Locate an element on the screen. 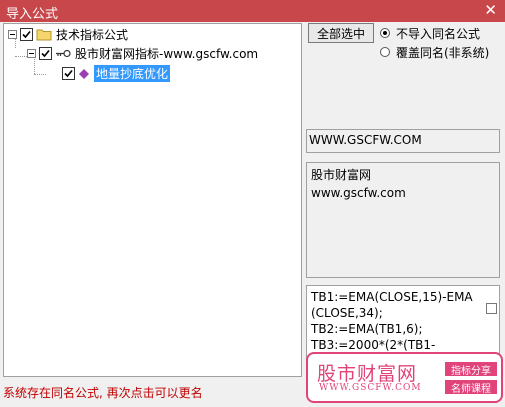 This screenshot has width=505, height=407. description-line: www.gscfw.com is located at coordinates (358, 193).